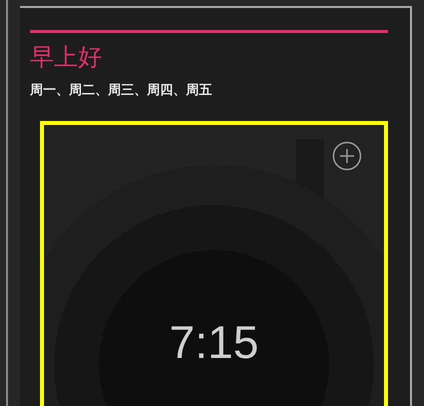  Describe the element at coordinates (66, 57) in the screenshot. I see `alarm-title: 早上好` at that location.